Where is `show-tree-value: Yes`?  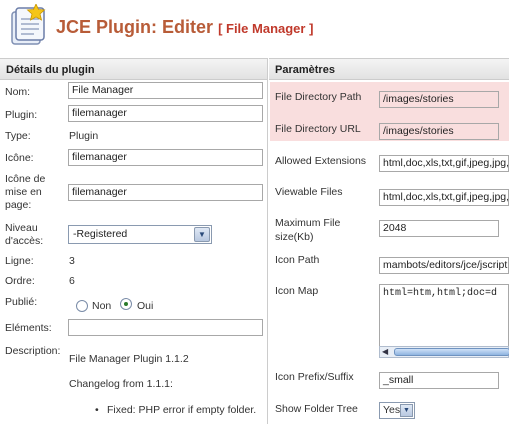 show-tree-value: Yes is located at coordinates (392, 410).